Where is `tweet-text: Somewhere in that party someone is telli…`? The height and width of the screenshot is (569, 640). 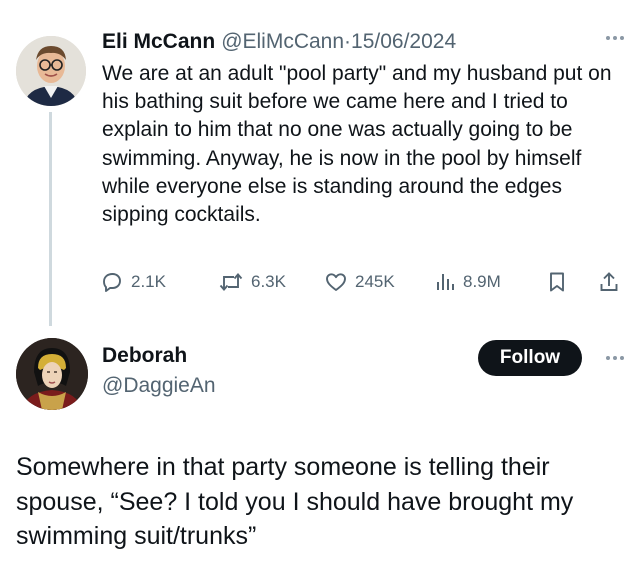
tweet-text: Somewhere in that party someone is telli… is located at coordinates (295, 501).